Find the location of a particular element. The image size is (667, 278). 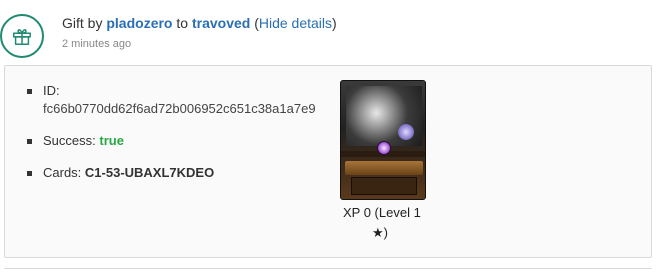

card-xp-label: XP 0 (Level 1 is located at coordinates (382, 212).